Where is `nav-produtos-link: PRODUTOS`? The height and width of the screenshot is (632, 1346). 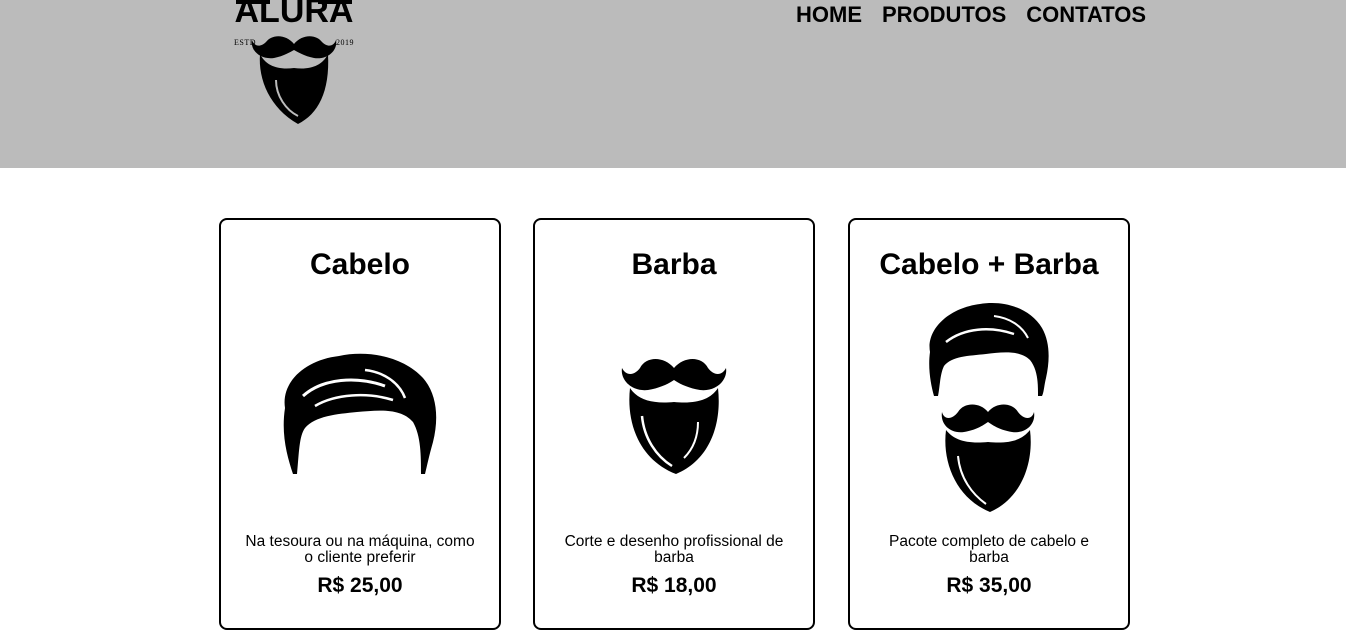 nav-produtos-link: PRODUTOS is located at coordinates (944, 15).